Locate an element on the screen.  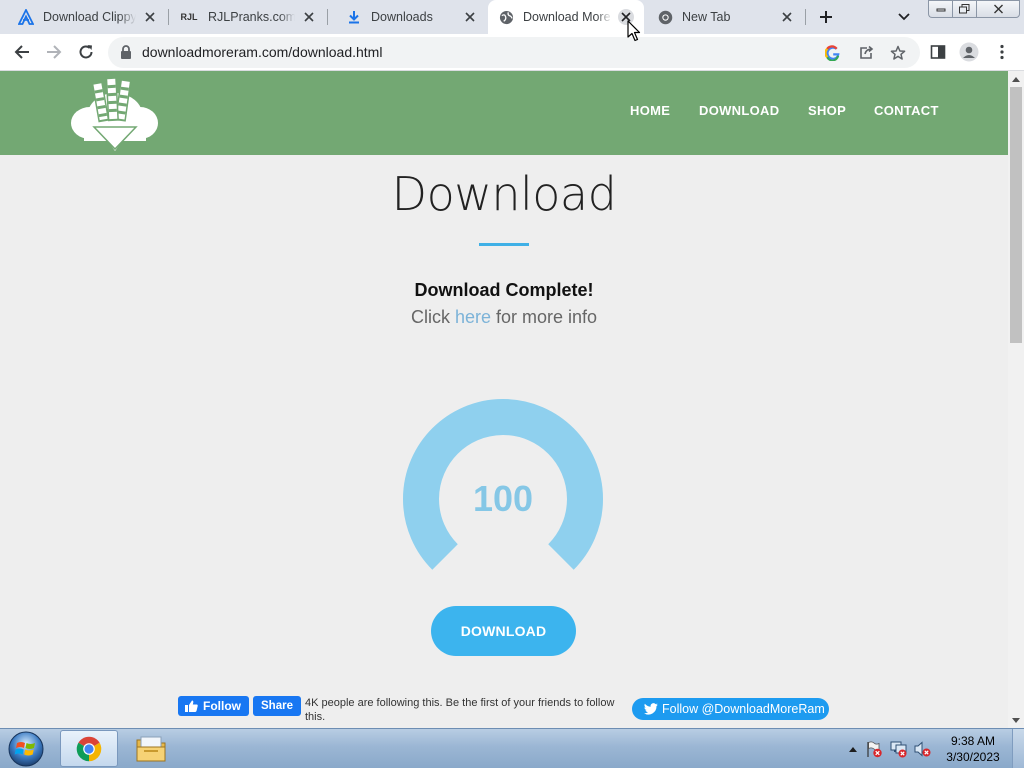
taskbar-file-explorer is located at coordinates (151, 748).